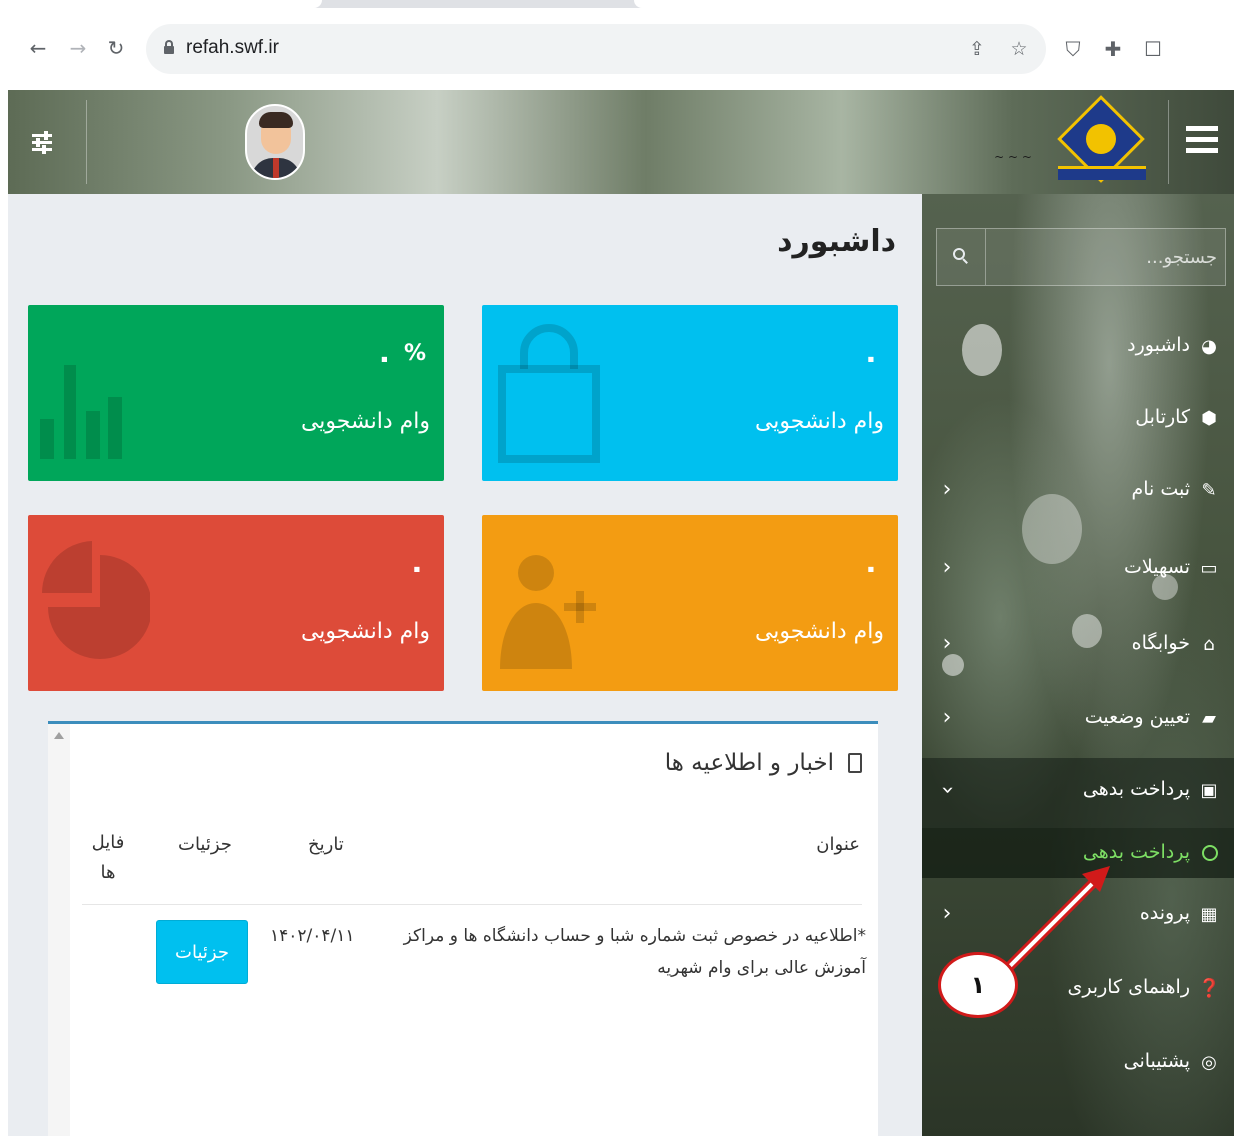  I want to click on annotation-arrow, so click(1054, 921).